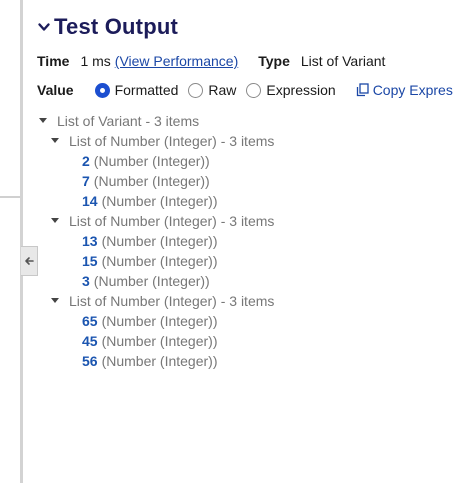 The image size is (466, 483). I want to click on tree-item: 45 (Number (Integer)), so click(155, 341).